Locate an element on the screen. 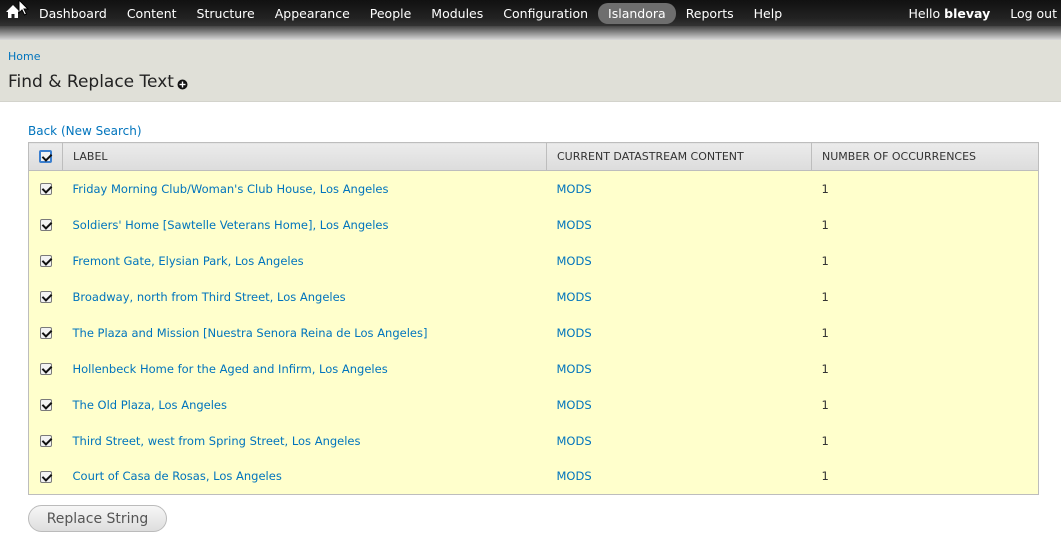  column-header-occurrences: NUMBER OF OCCURRENCES is located at coordinates (925, 156).